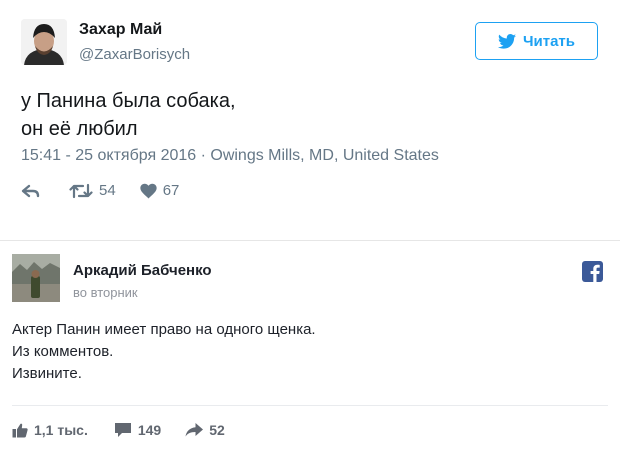  What do you see at coordinates (120, 30) in the screenshot?
I see `author-name: Захар Май` at bounding box center [120, 30].